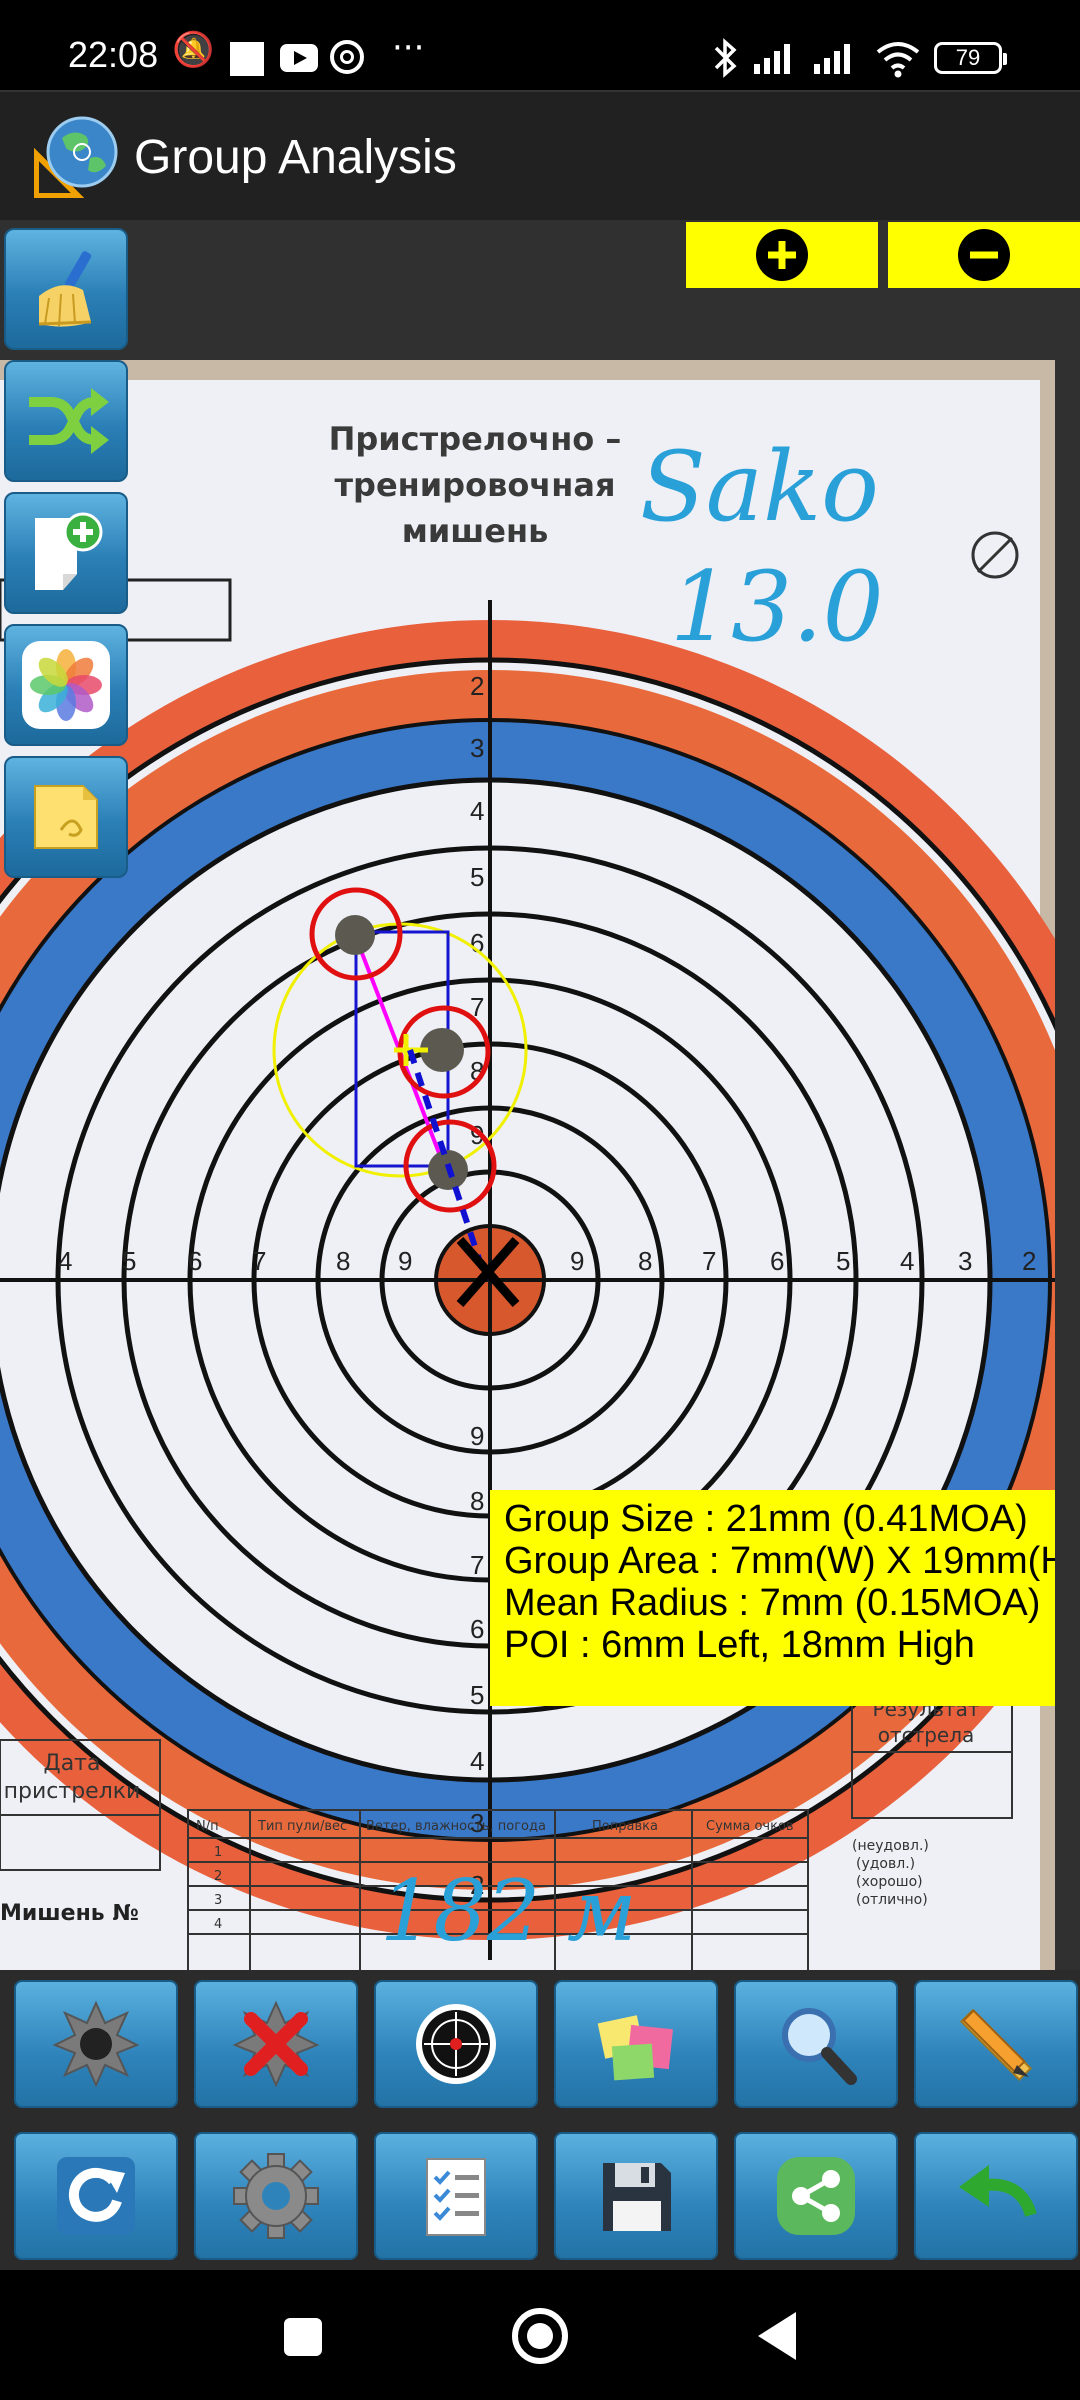  I want to click on ring-num-right-4: 4, so click(907, 1261).